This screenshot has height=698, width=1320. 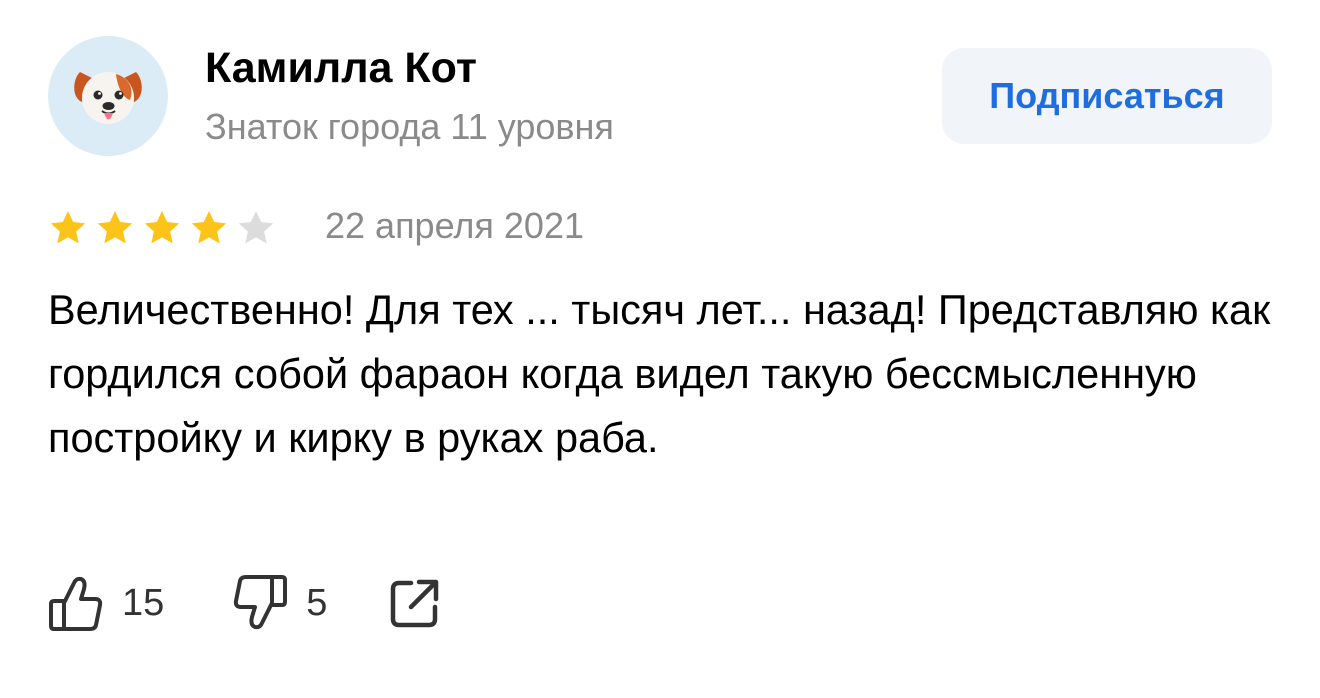 What do you see at coordinates (76, 603) in the screenshot?
I see `thumbs-up-icon` at bounding box center [76, 603].